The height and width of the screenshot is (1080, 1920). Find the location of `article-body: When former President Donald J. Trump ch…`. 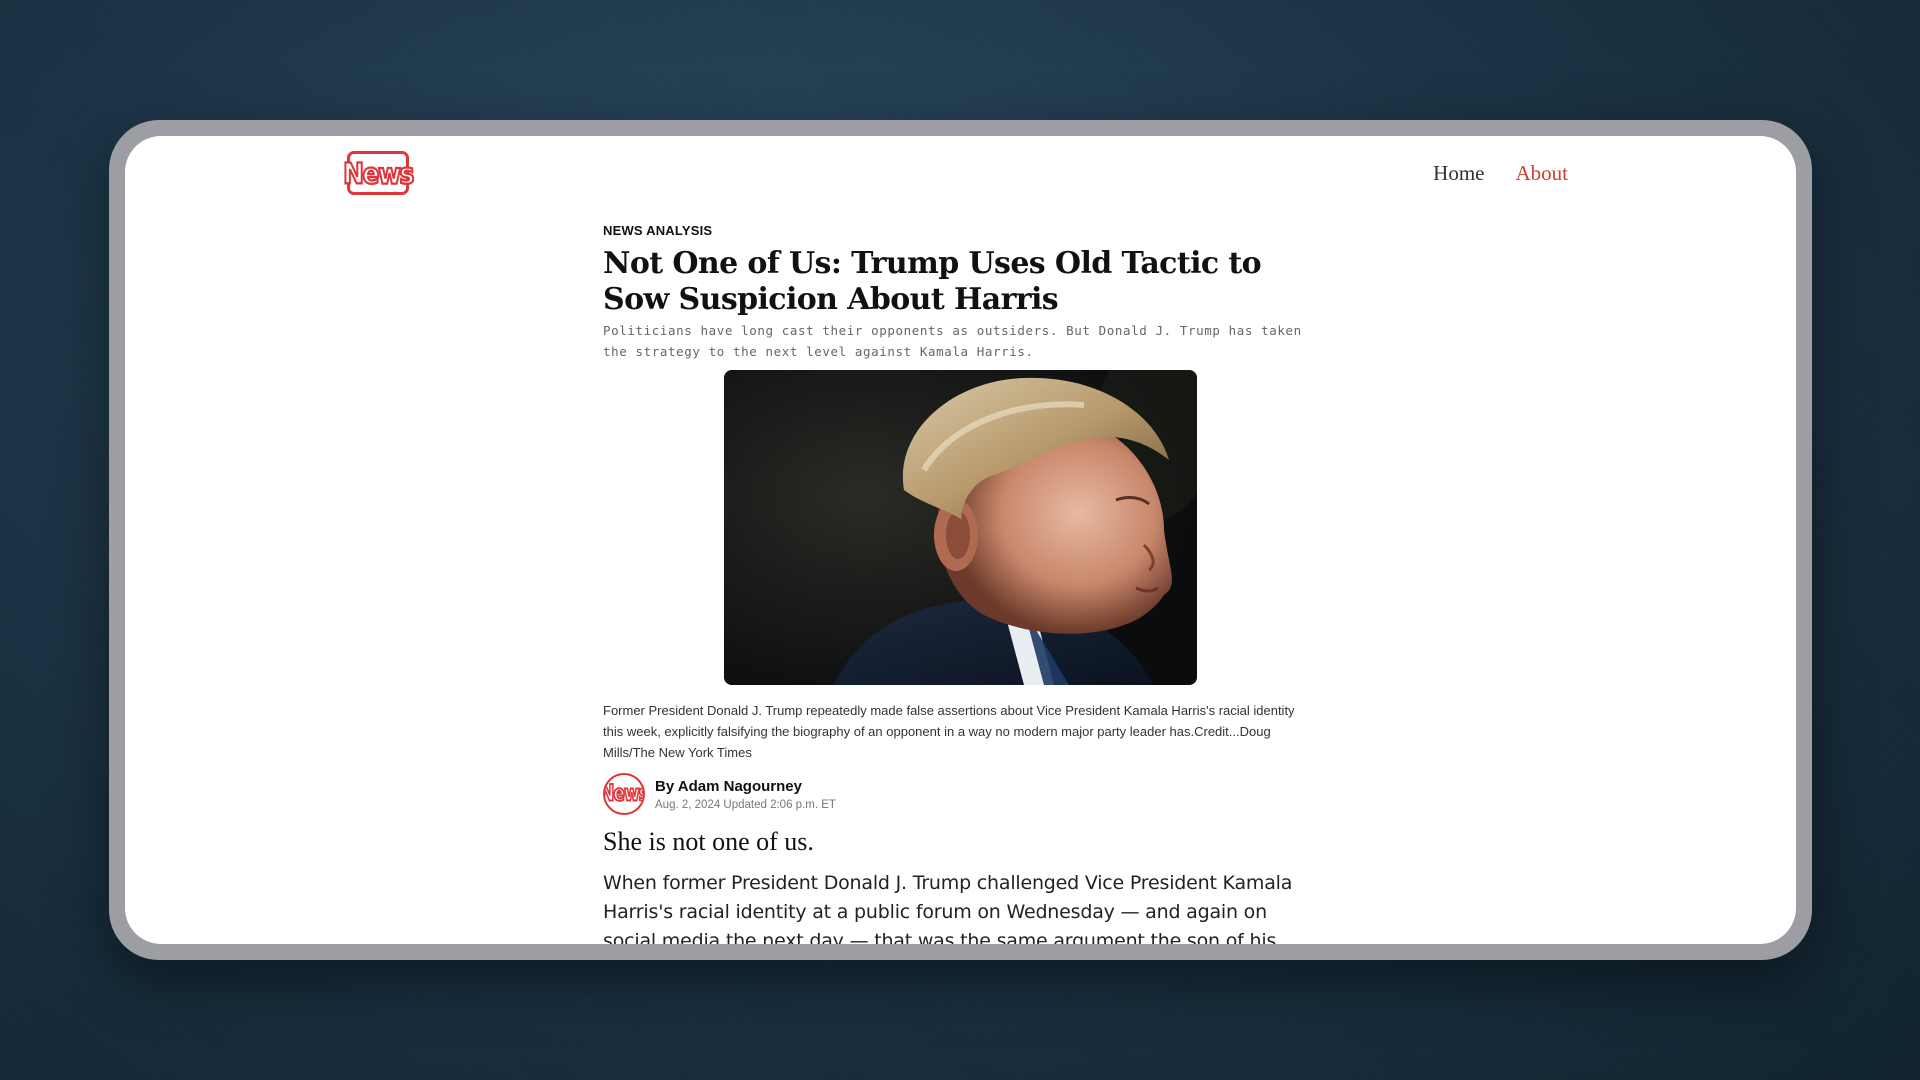

article-body: When former President Donald J. Trump ch… is located at coordinates (948, 908).